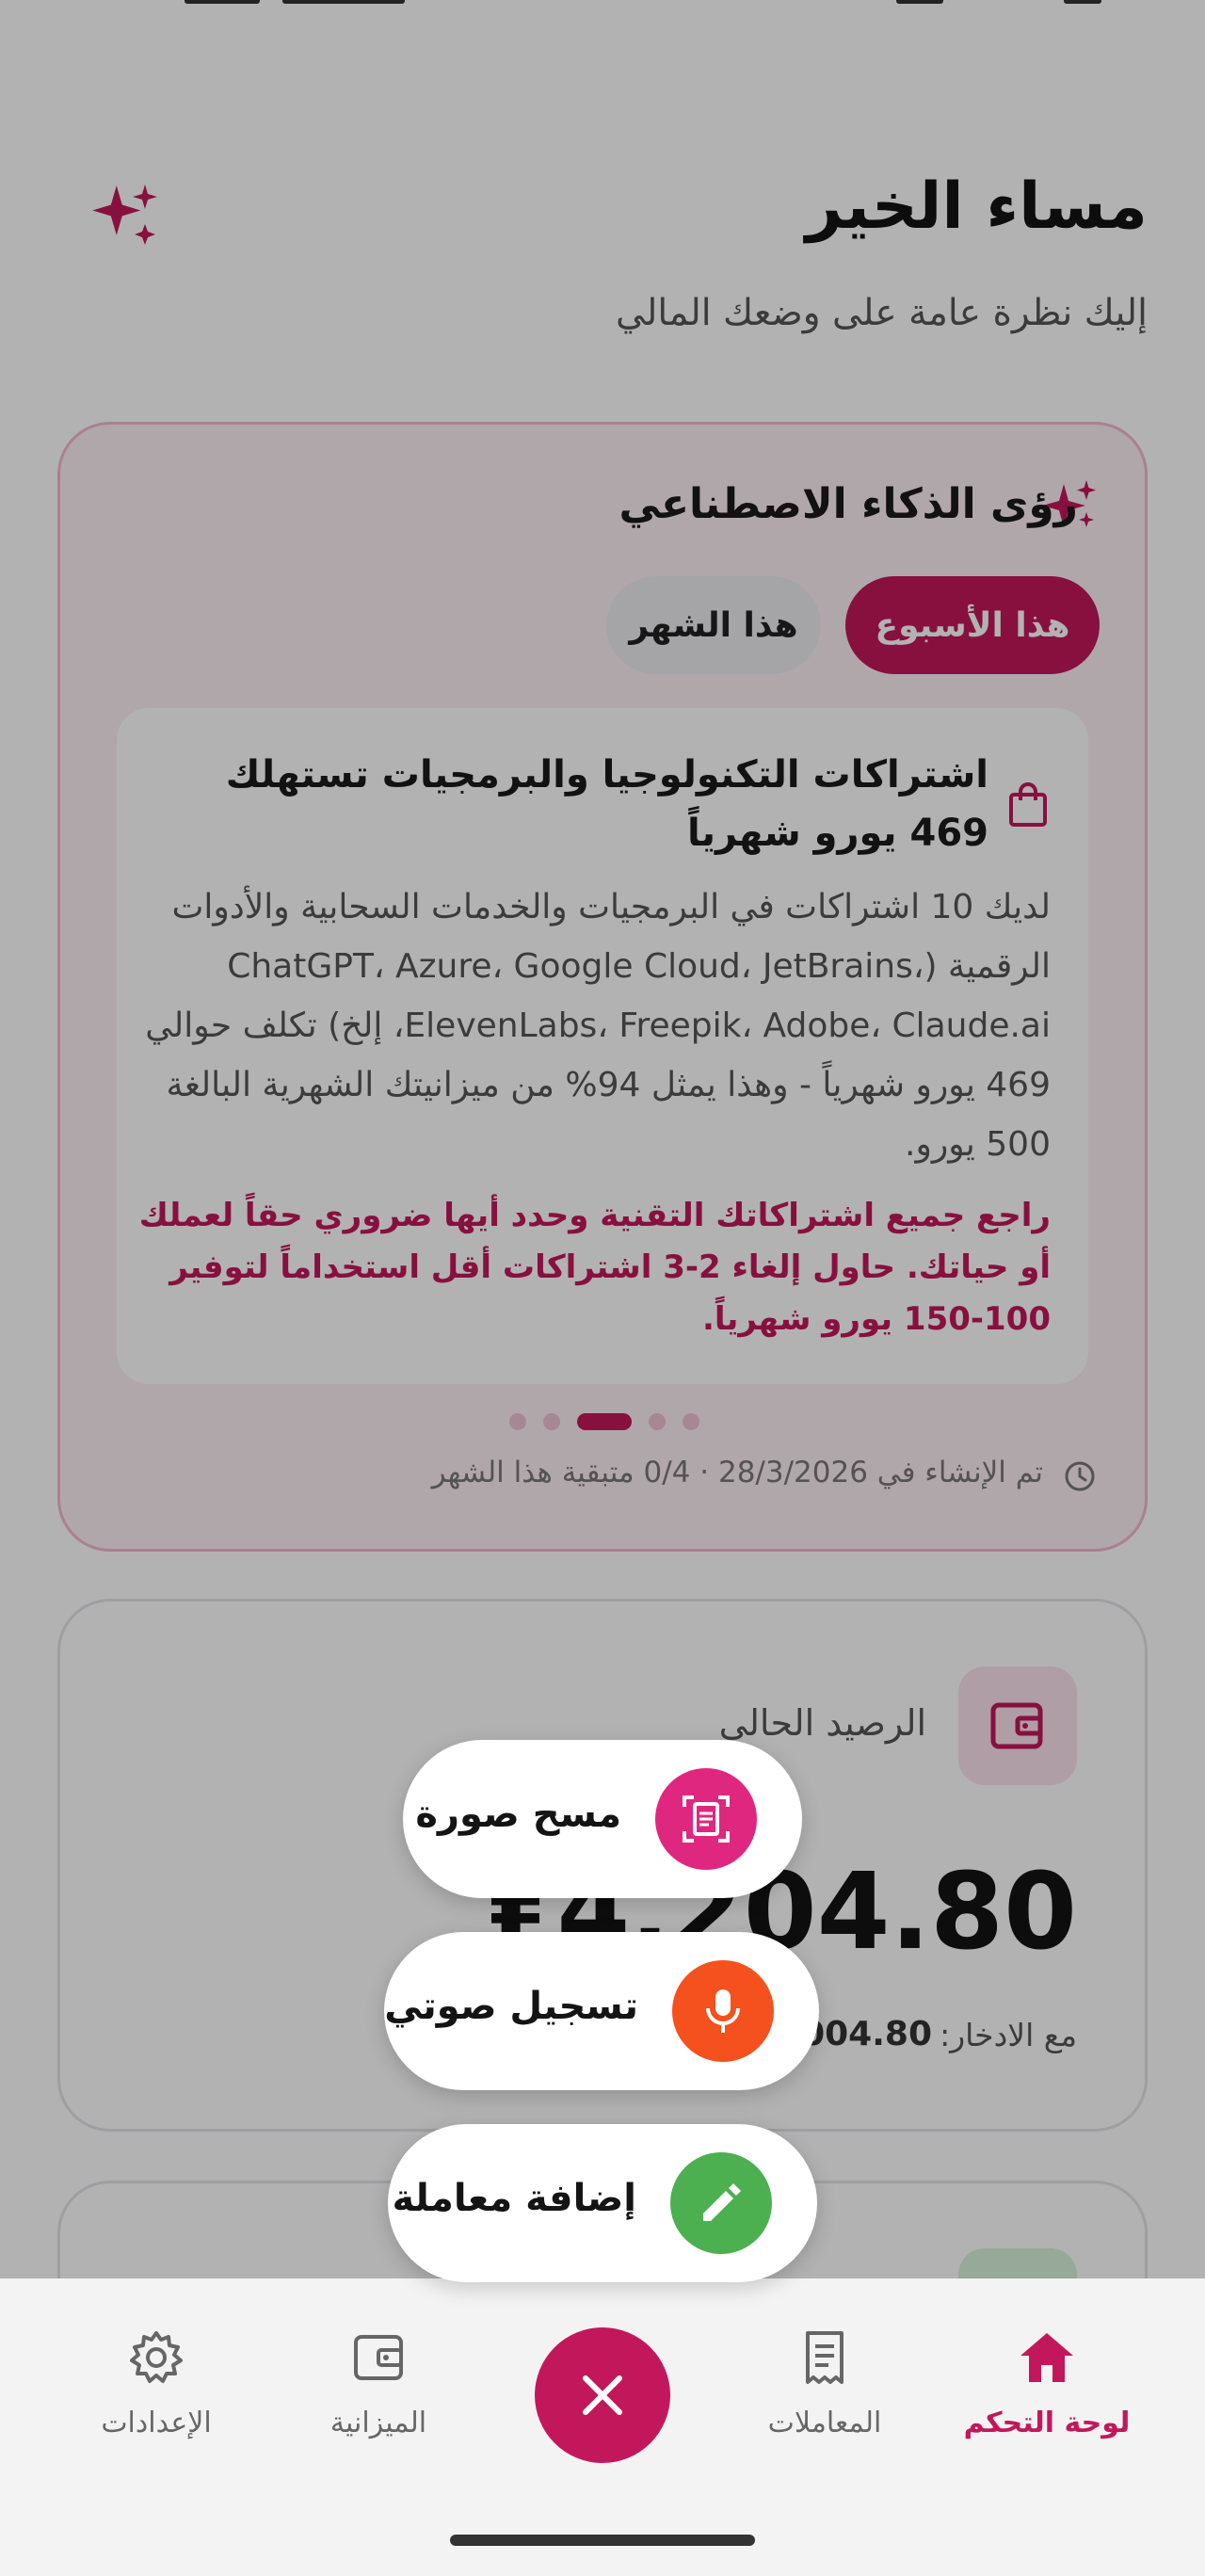 The image size is (1205, 2576). I want to click on home-icon, so click(1046, 2357).